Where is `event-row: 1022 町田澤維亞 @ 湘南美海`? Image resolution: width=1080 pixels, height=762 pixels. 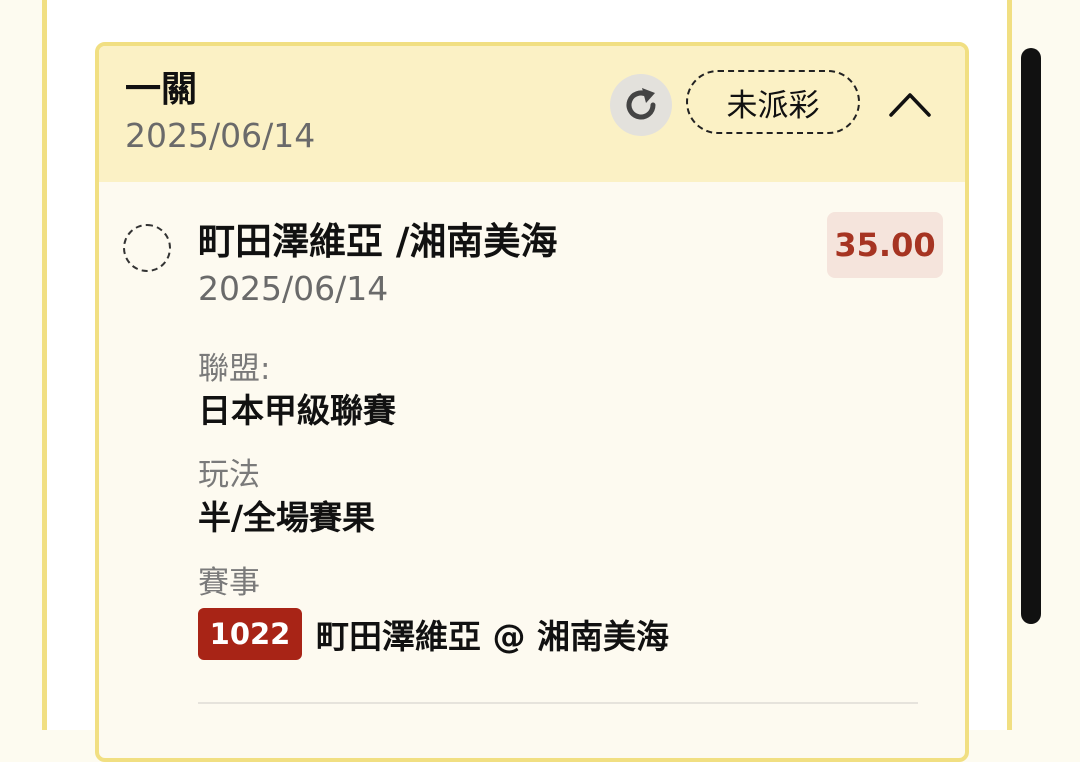
event-row: 1022 町田澤維亞 @ 湘南美海 is located at coordinates (433, 634).